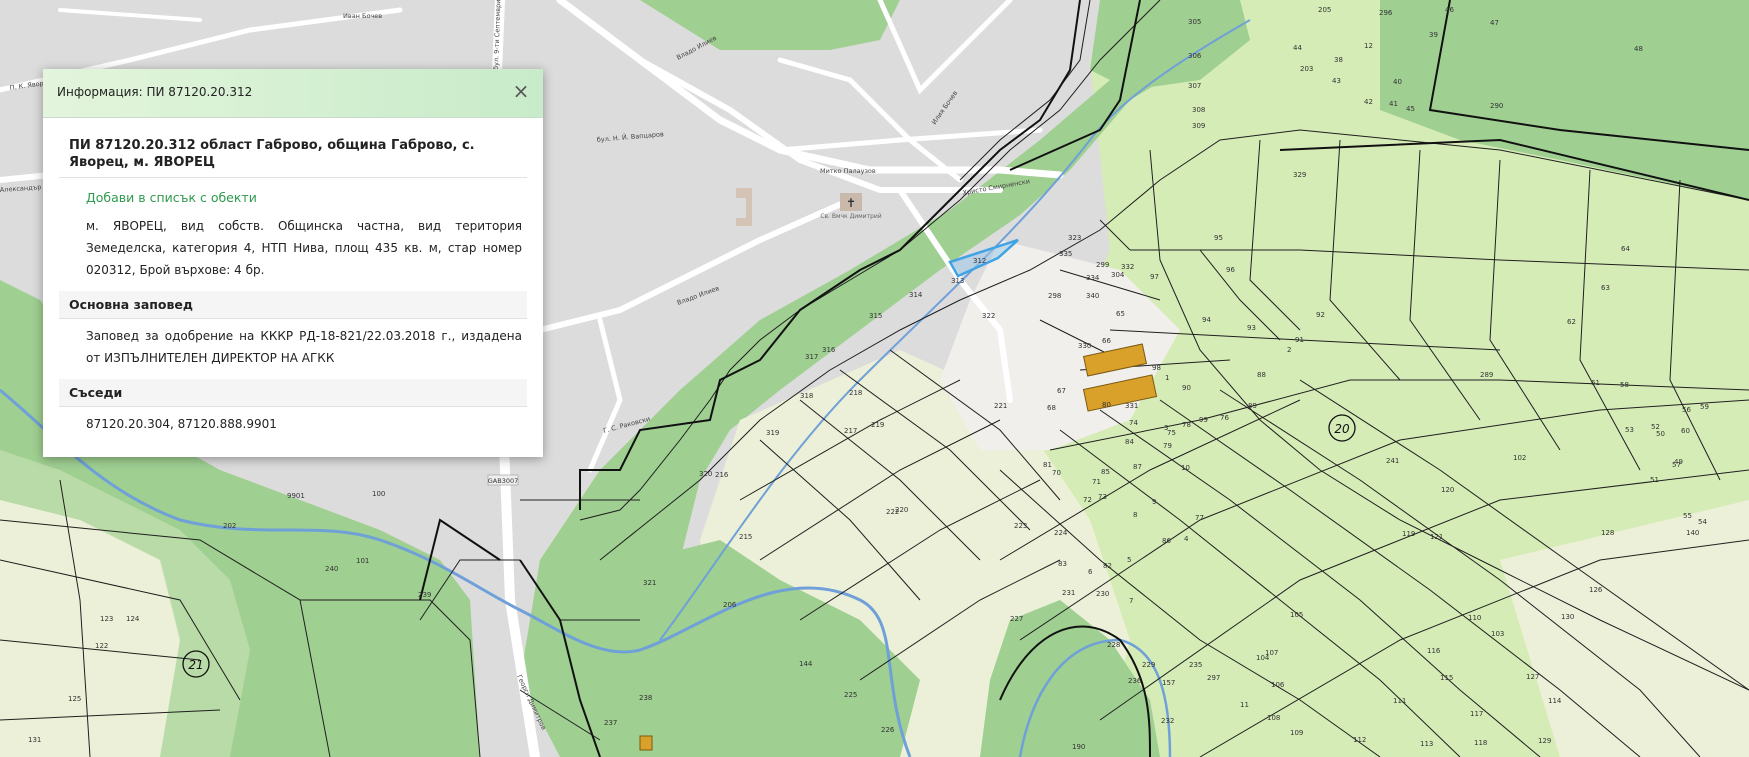 This screenshot has width=1749, height=757. I want to click on parcel-number: 103, so click(1497, 634).